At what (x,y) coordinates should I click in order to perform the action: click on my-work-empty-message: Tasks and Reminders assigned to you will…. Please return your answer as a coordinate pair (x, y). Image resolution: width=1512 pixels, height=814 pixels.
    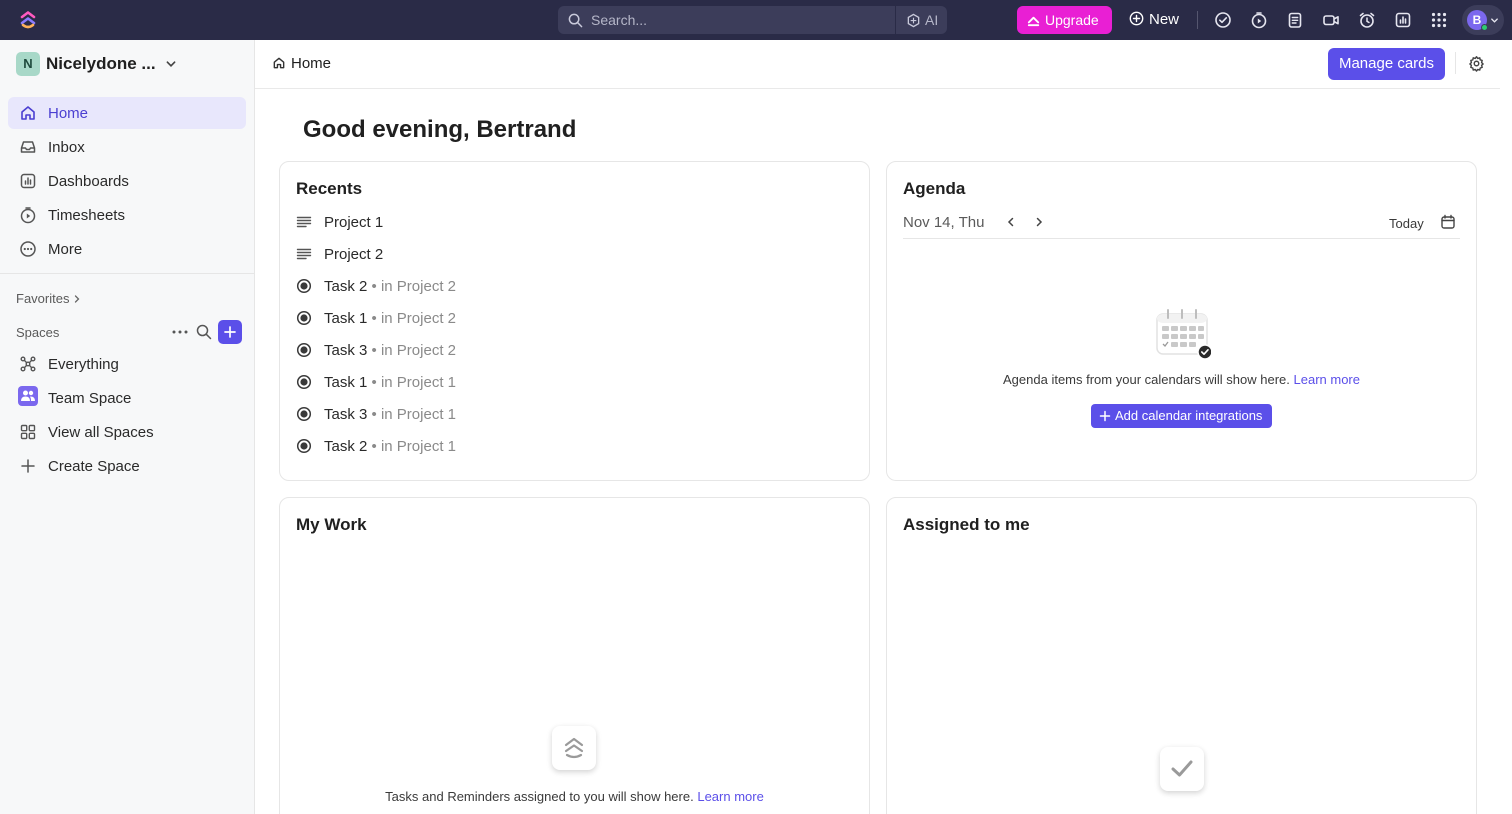
    Looking at the image, I should click on (574, 796).